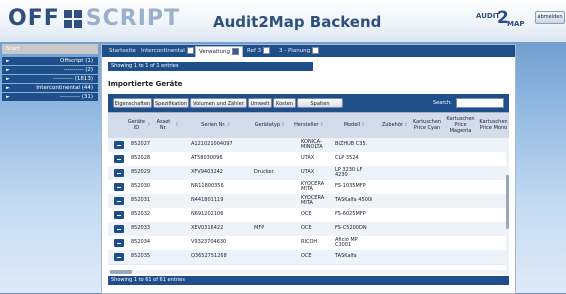 Image resolution: width=566 pixels, height=294 pixels. I want to click on cell-modell: BIZHUB C35., so click(351, 144).